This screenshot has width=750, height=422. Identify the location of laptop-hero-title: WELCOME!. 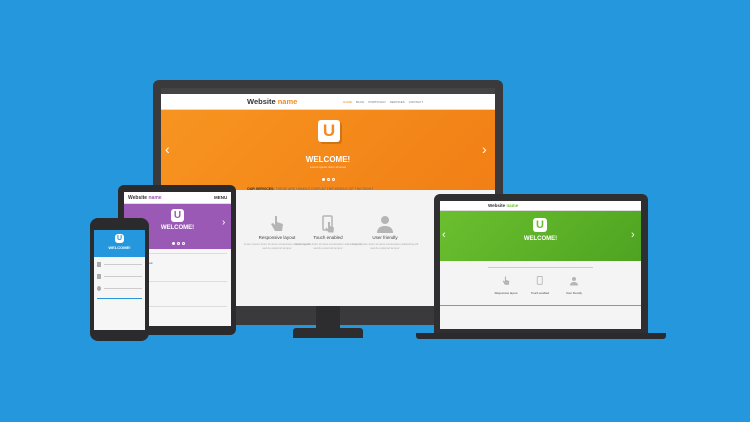
(540, 239).